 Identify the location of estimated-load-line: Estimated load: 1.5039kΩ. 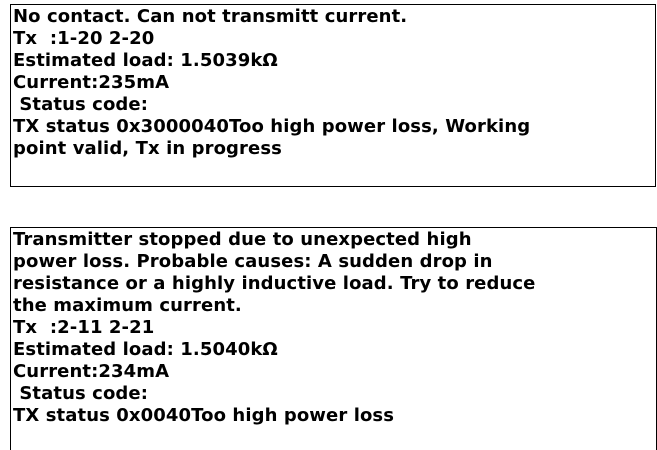
(145, 60).